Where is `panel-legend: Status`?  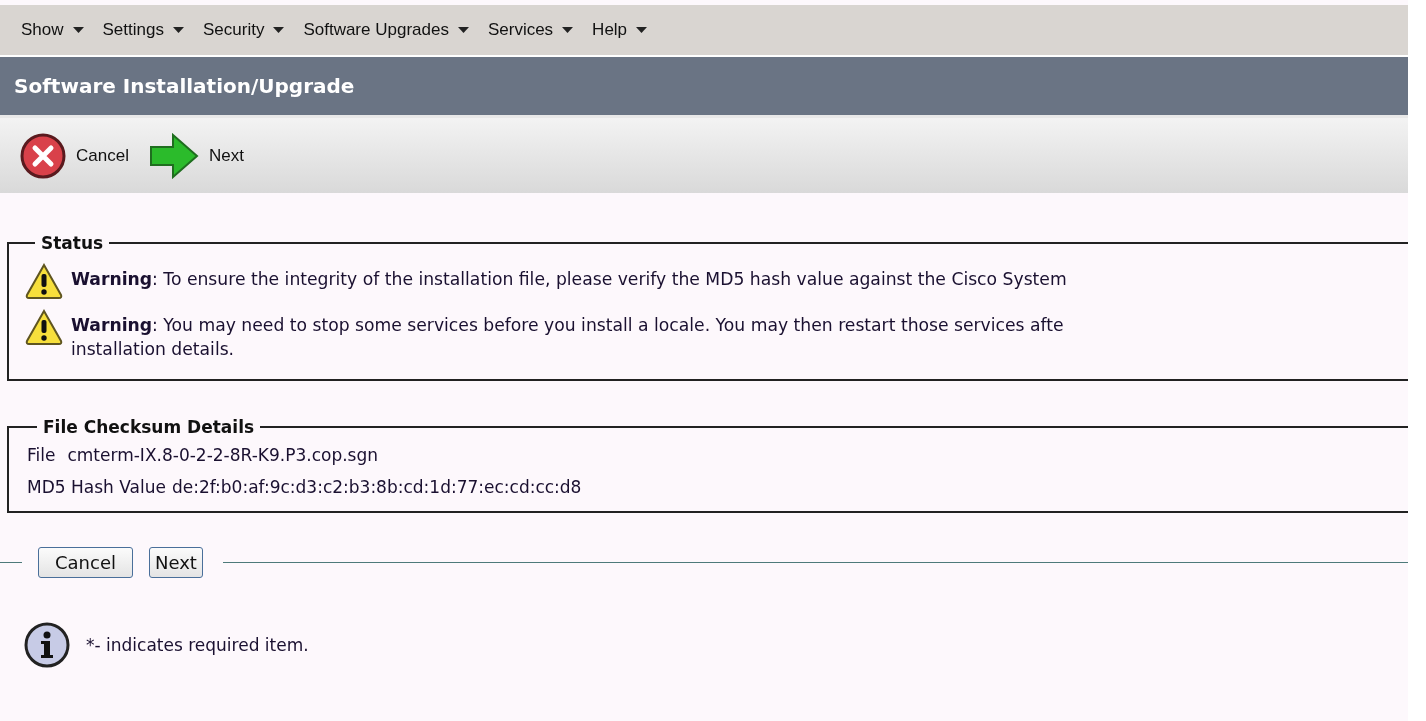 panel-legend: Status is located at coordinates (72, 243).